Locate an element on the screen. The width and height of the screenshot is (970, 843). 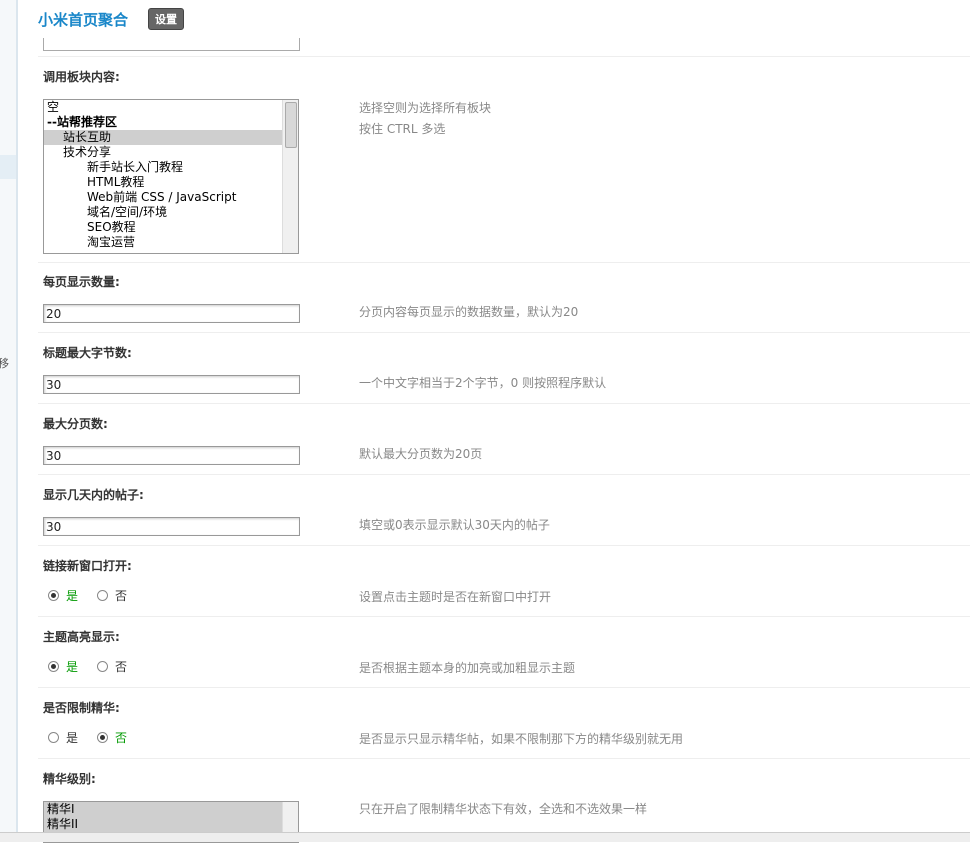
block-option: 淘宝运营 is located at coordinates (171, 242).